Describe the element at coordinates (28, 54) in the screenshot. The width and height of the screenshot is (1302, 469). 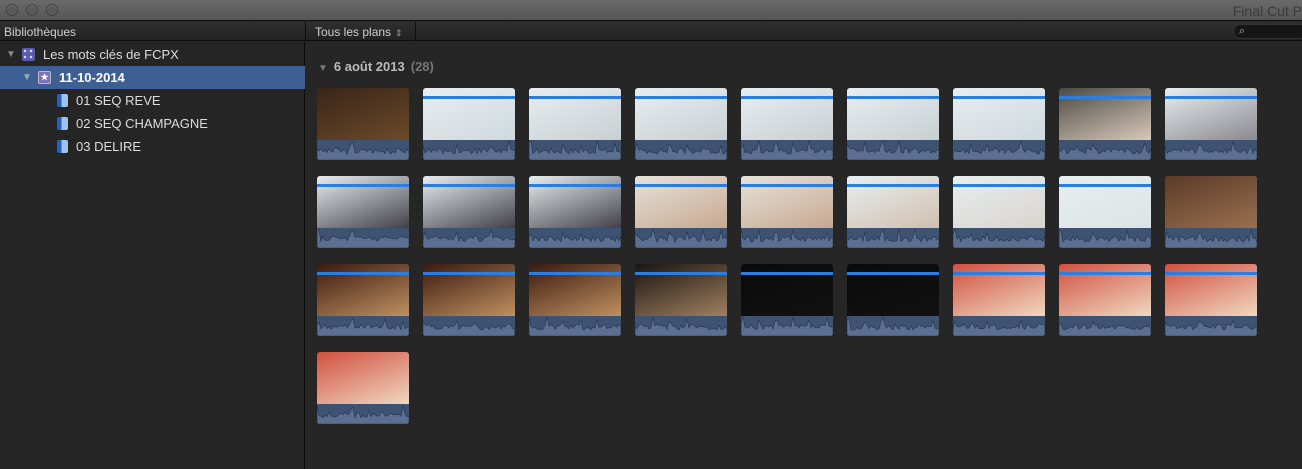
I see `library-icon` at that location.